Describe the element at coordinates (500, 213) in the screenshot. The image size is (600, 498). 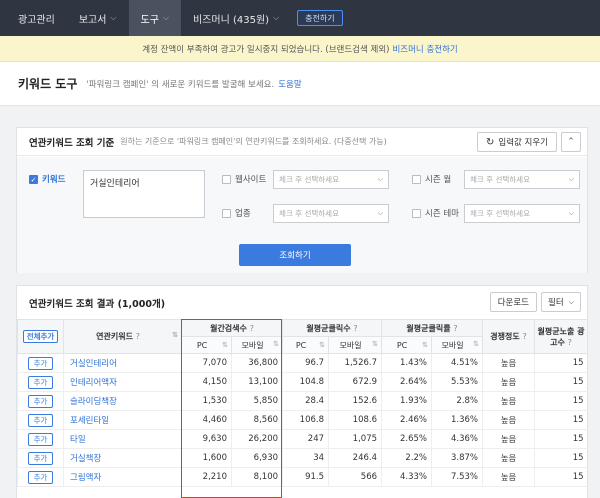
I see `select-placeholder: 체크 후 선택하세요` at that location.